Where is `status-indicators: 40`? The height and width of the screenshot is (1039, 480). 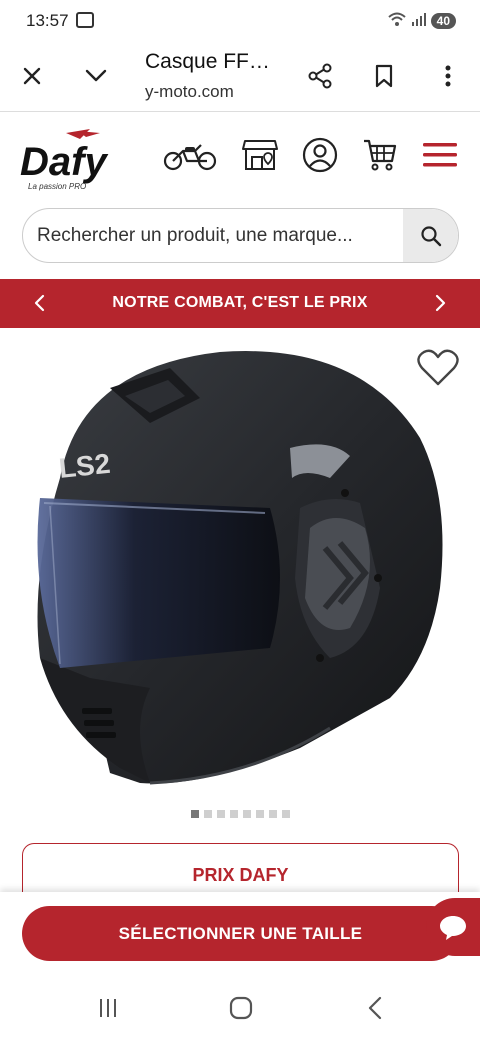 status-indicators: 40 is located at coordinates (421, 20).